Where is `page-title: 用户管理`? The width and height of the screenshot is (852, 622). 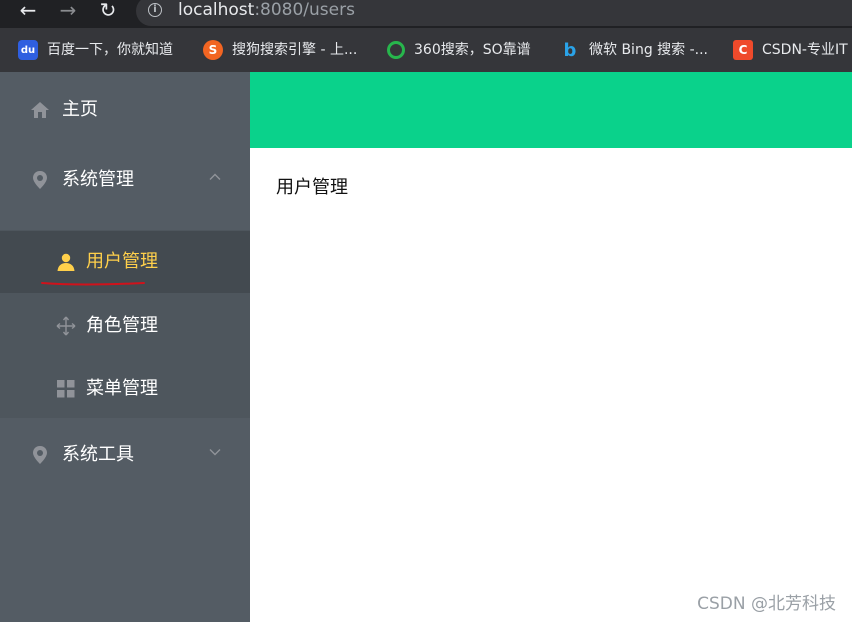 page-title: 用户管理 is located at coordinates (312, 187).